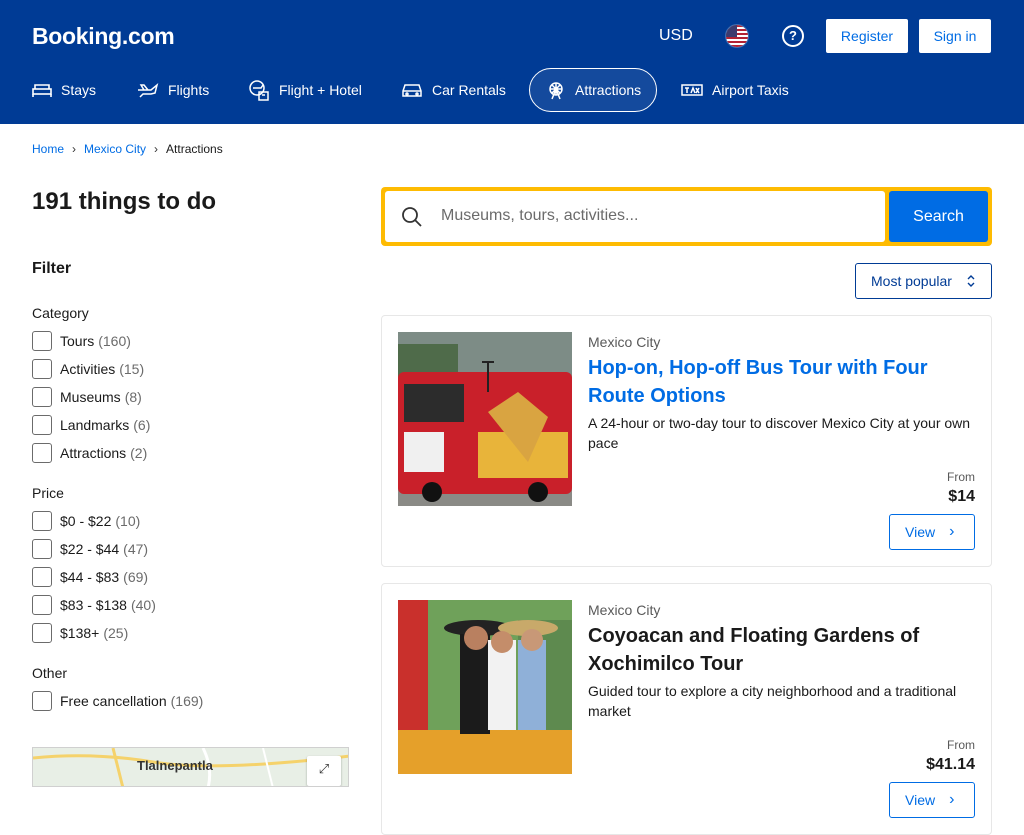 This screenshot has width=1024, height=835. I want to click on filter-label: $44 - $83, so click(90, 577).